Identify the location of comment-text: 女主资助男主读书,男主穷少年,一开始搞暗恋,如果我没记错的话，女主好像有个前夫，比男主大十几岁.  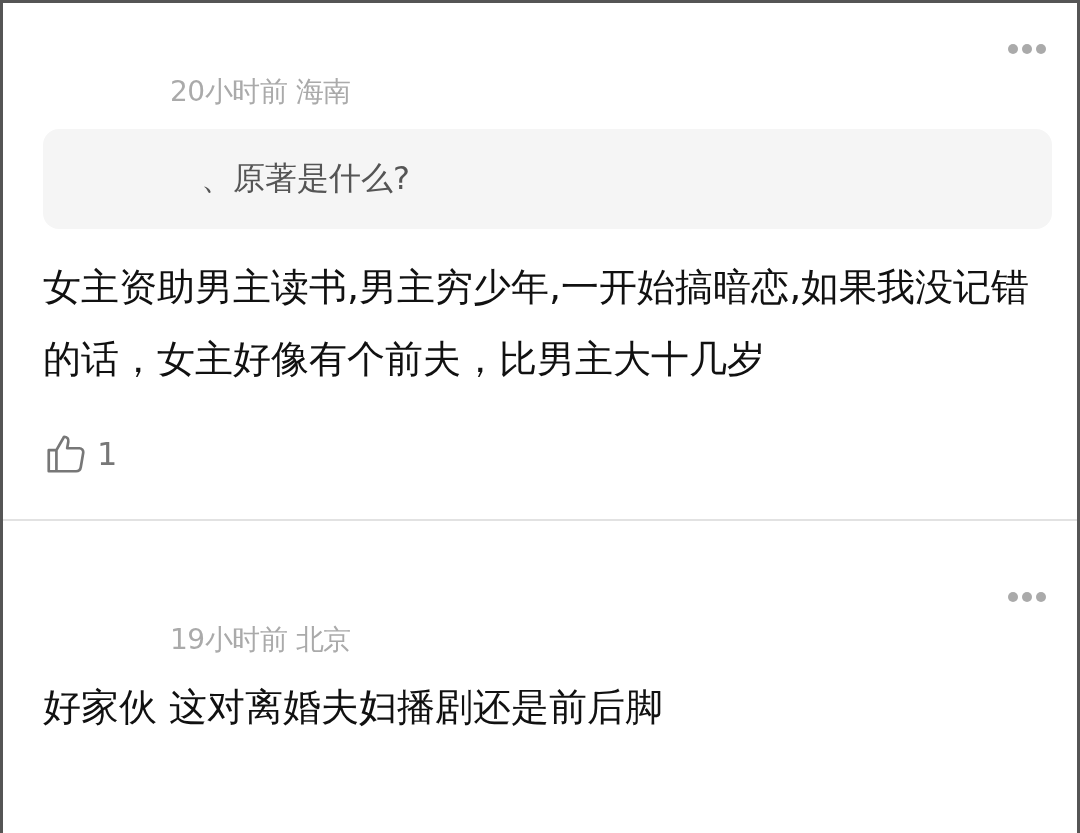
(537, 323).